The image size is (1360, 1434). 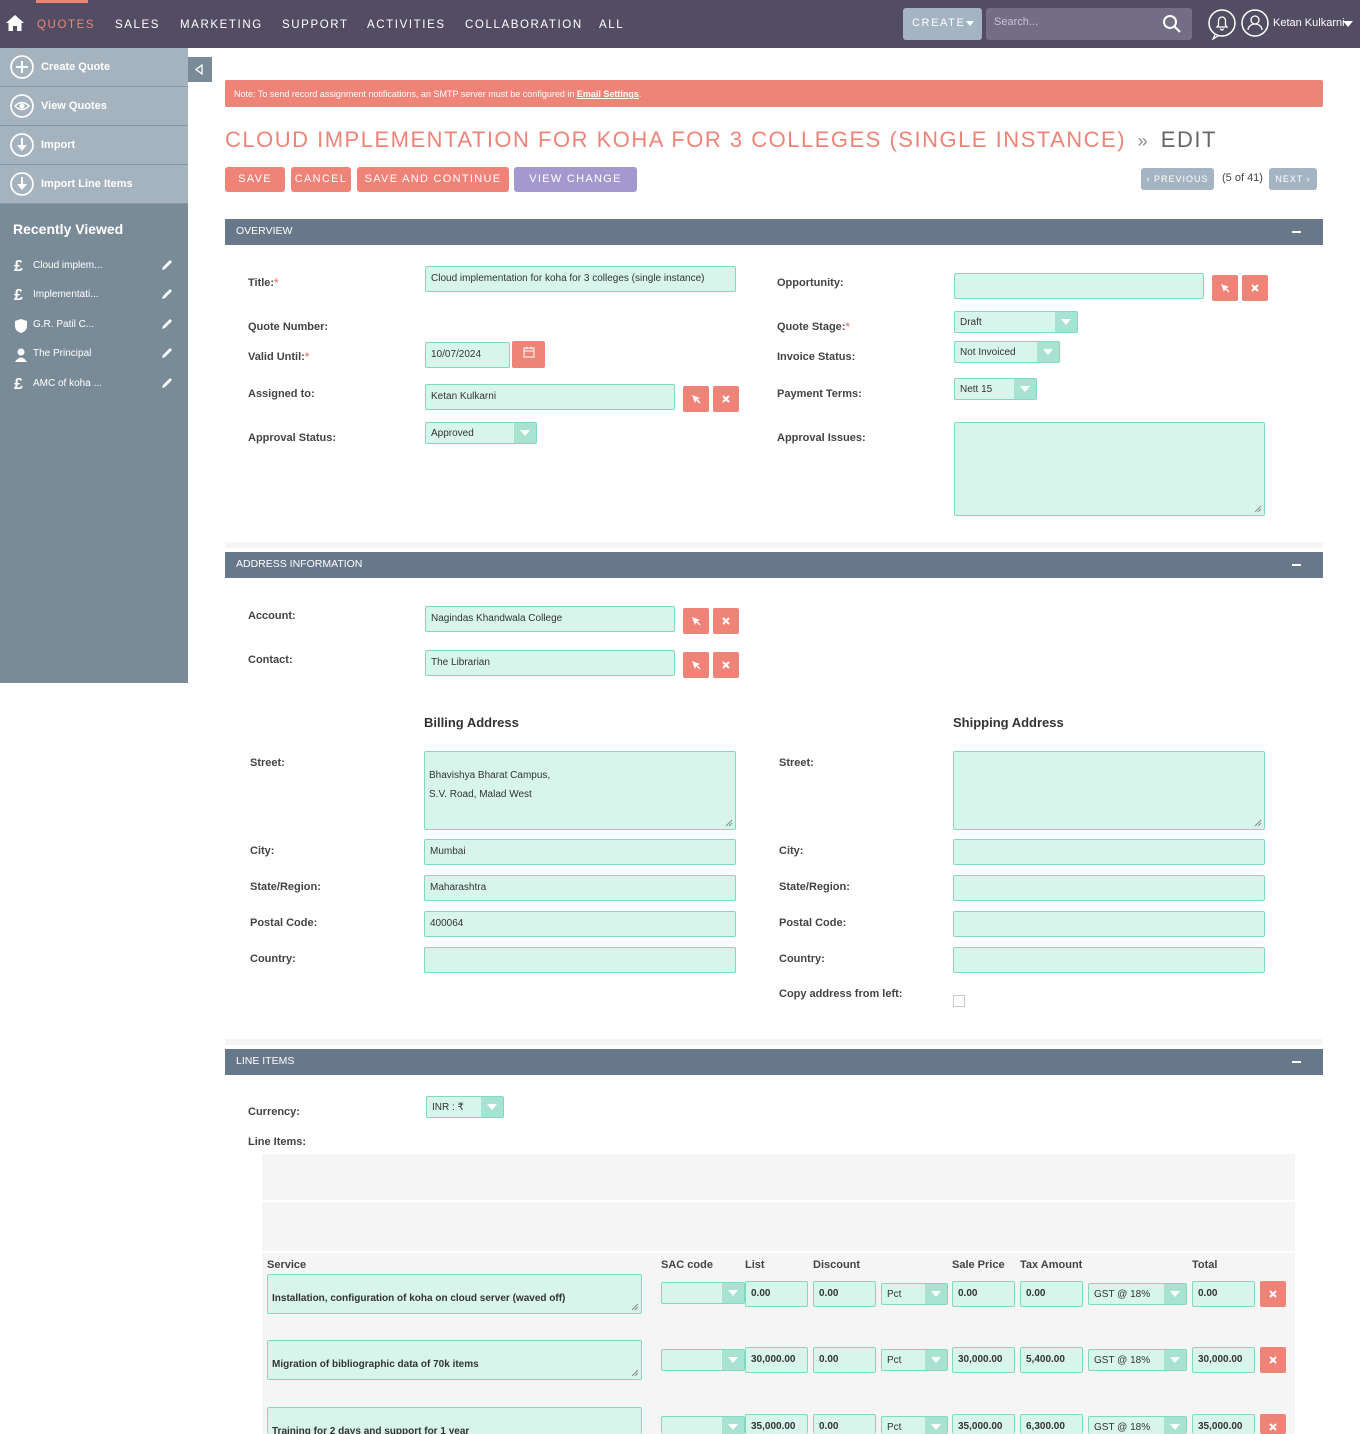 What do you see at coordinates (94, 355) in the screenshot?
I see `recent-item: The Principal` at bounding box center [94, 355].